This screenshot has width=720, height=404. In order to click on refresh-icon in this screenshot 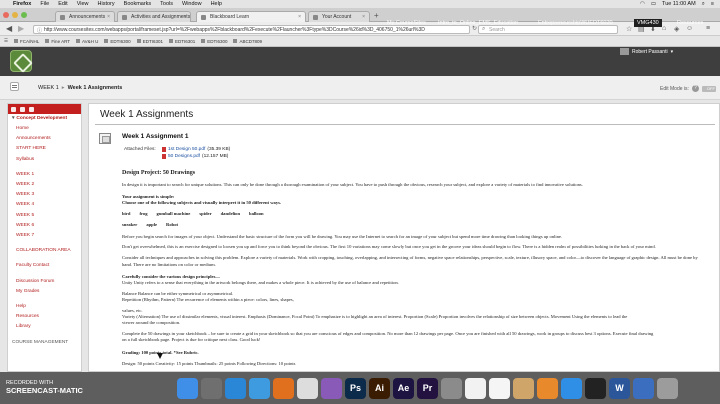, I will do `click(22, 109)`.